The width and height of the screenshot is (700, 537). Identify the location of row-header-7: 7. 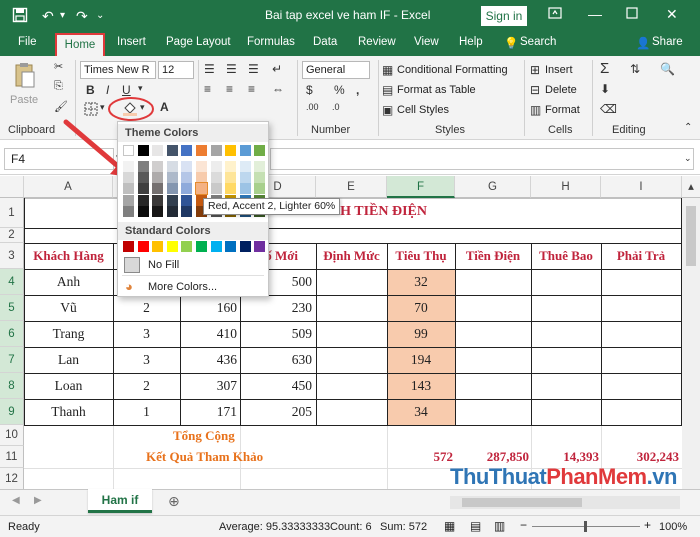
(12, 360).